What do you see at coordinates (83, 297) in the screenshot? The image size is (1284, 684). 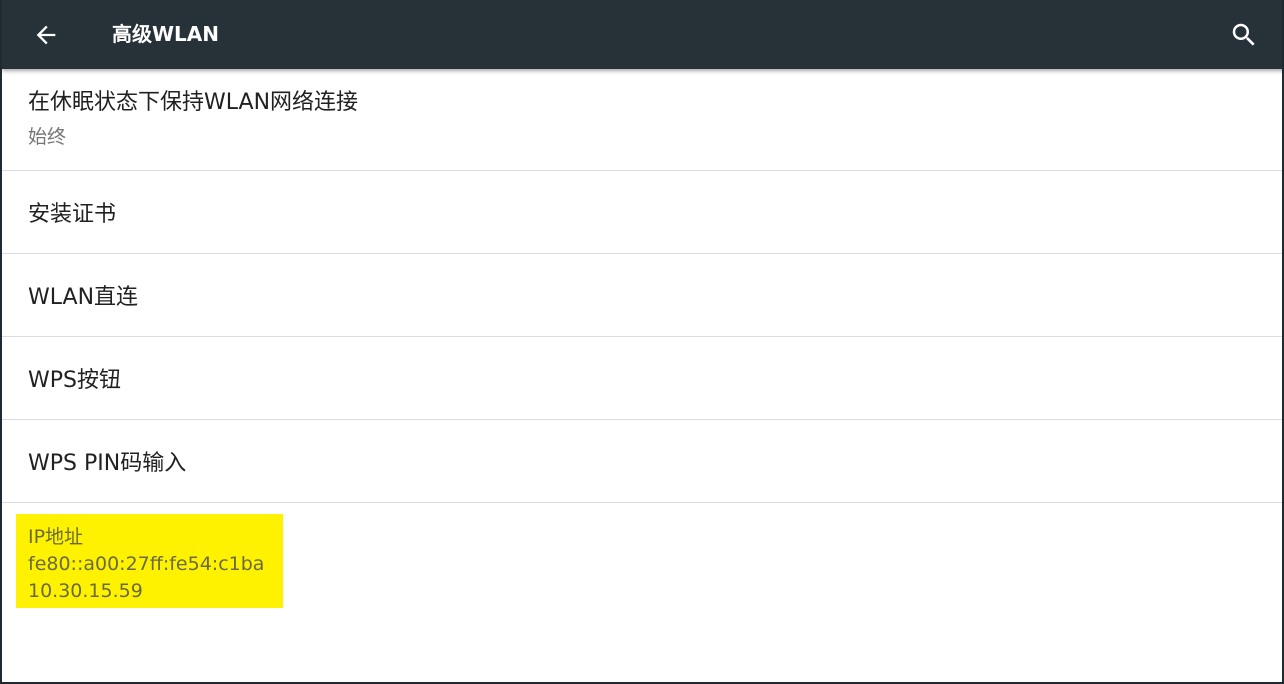 I see `setting-title: WLAN直连` at bounding box center [83, 297].